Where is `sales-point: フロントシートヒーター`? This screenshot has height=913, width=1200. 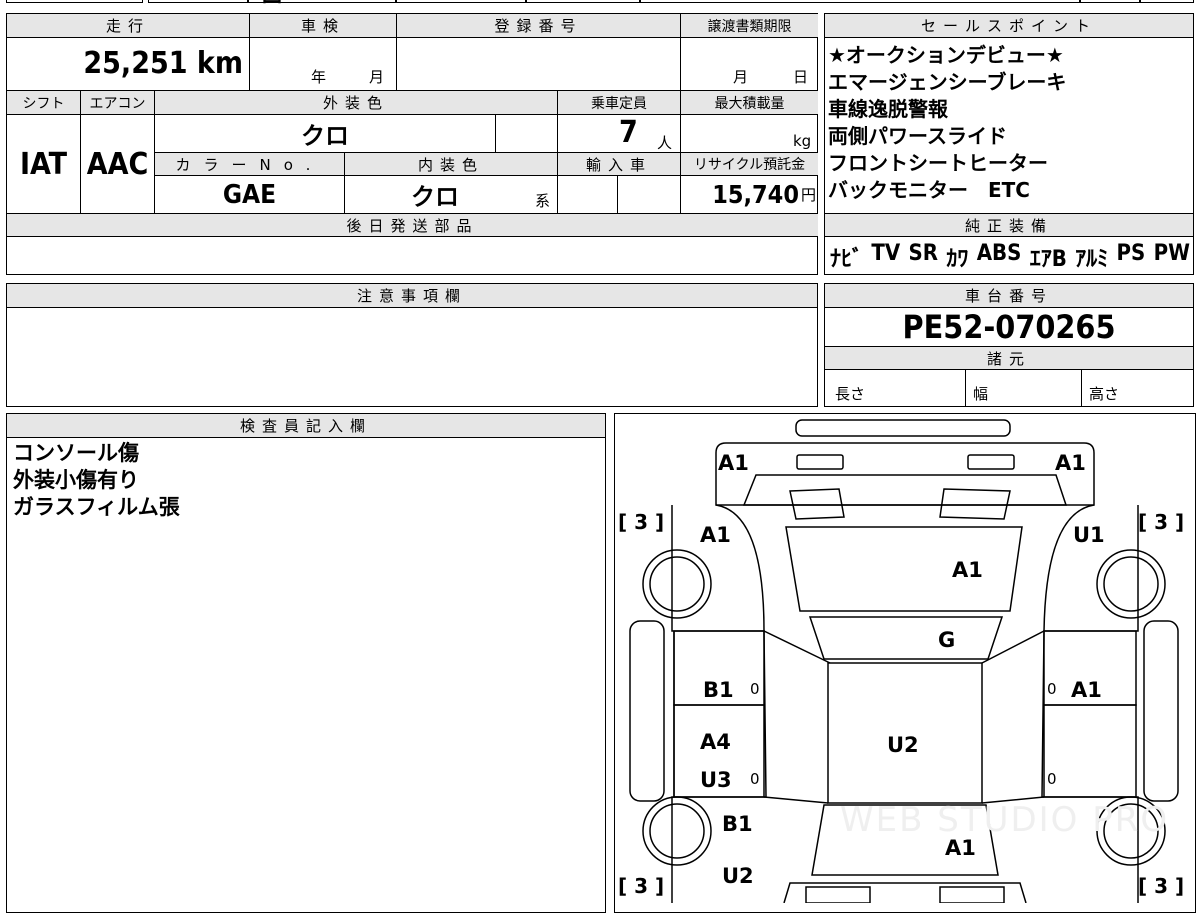 sales-point: フロントシートヒーター is located at coordinates (938, 163).